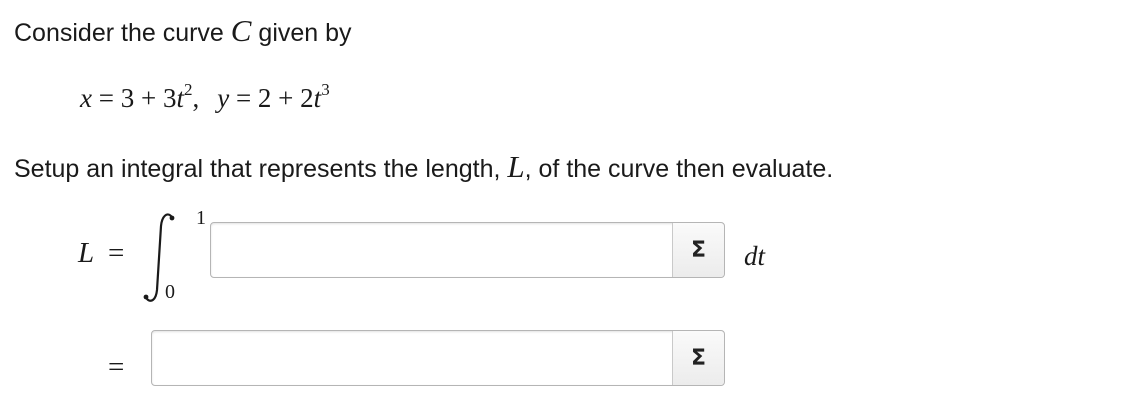 The height and width of the screenshot is (406, 1130). What do you see at coordinates (116, 253) in the screenshot?
I see `equals-sign-1: =` at bounding box center [116, 253].